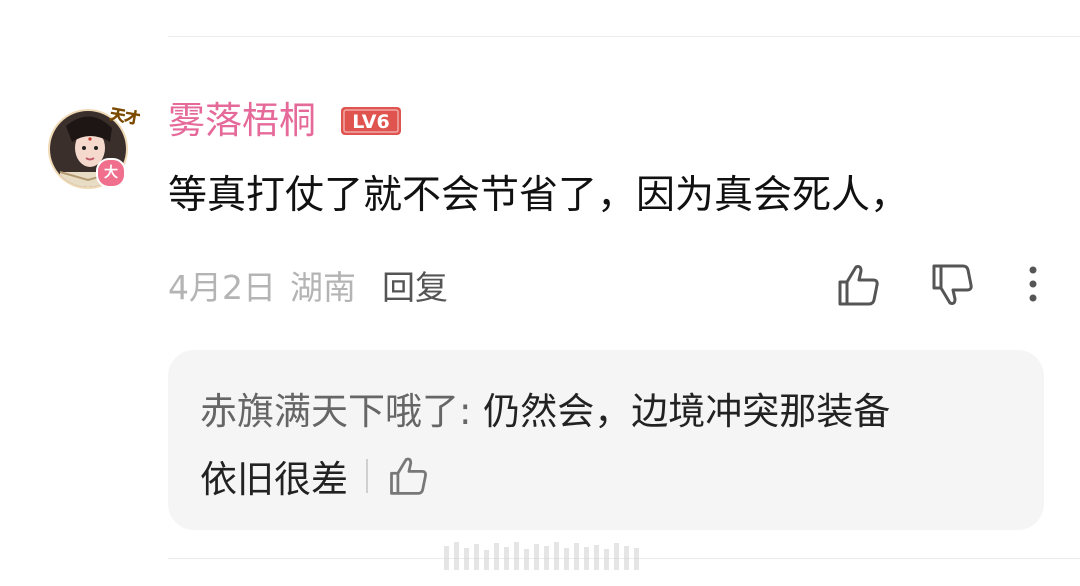 The image size is (1080, 586). What do you see at coordinates (544, 557) in the screenshot?
I see `watermark-image` at bounding box center [544, 557].